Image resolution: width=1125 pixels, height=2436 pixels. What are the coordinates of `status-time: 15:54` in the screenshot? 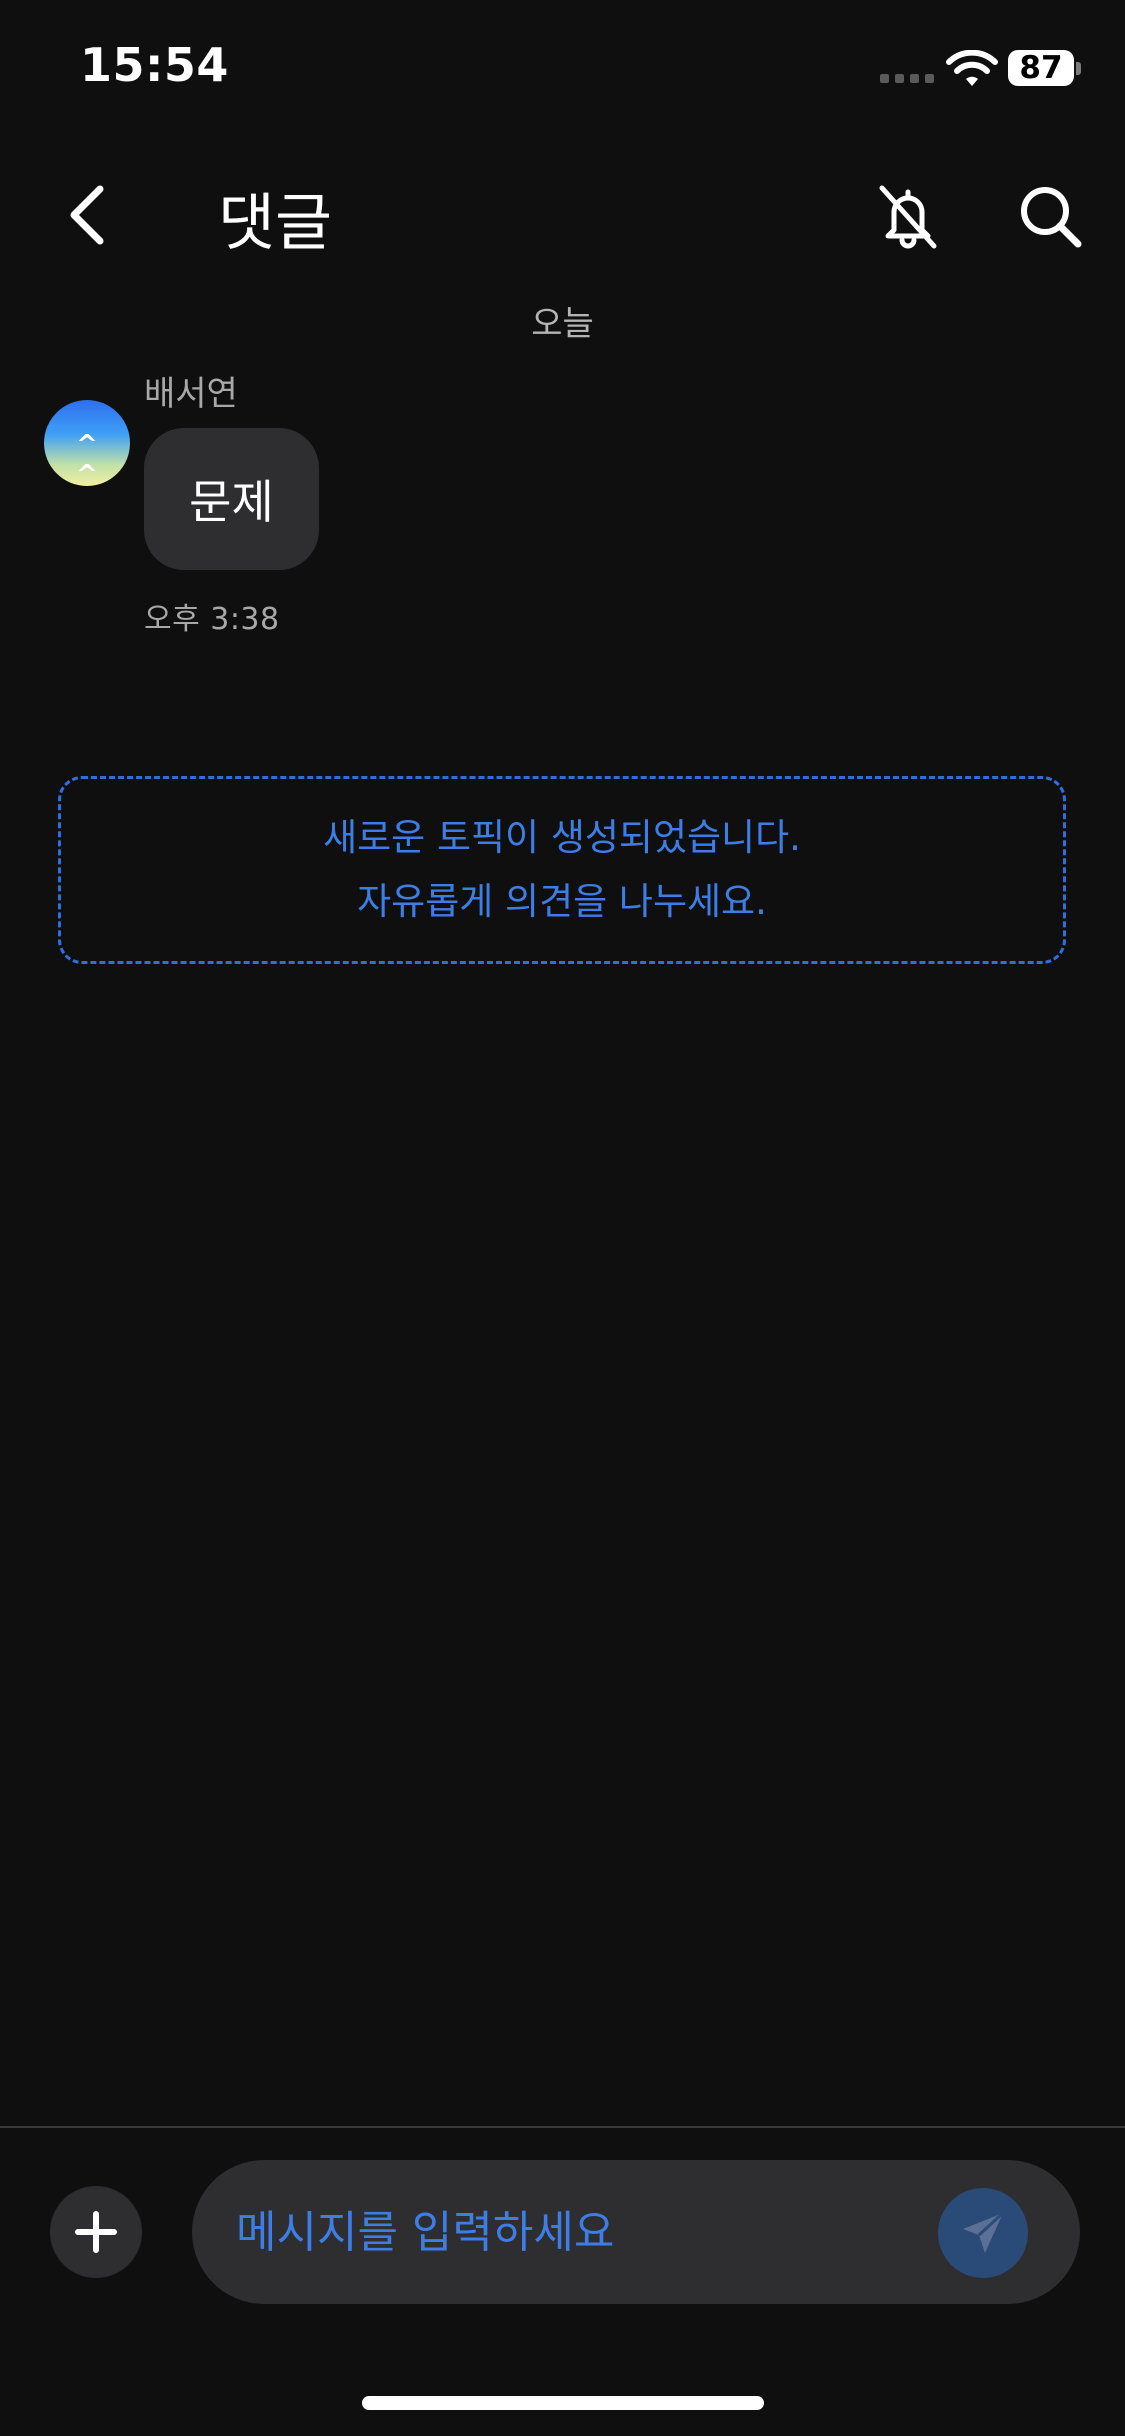 It's located at (154, 65).